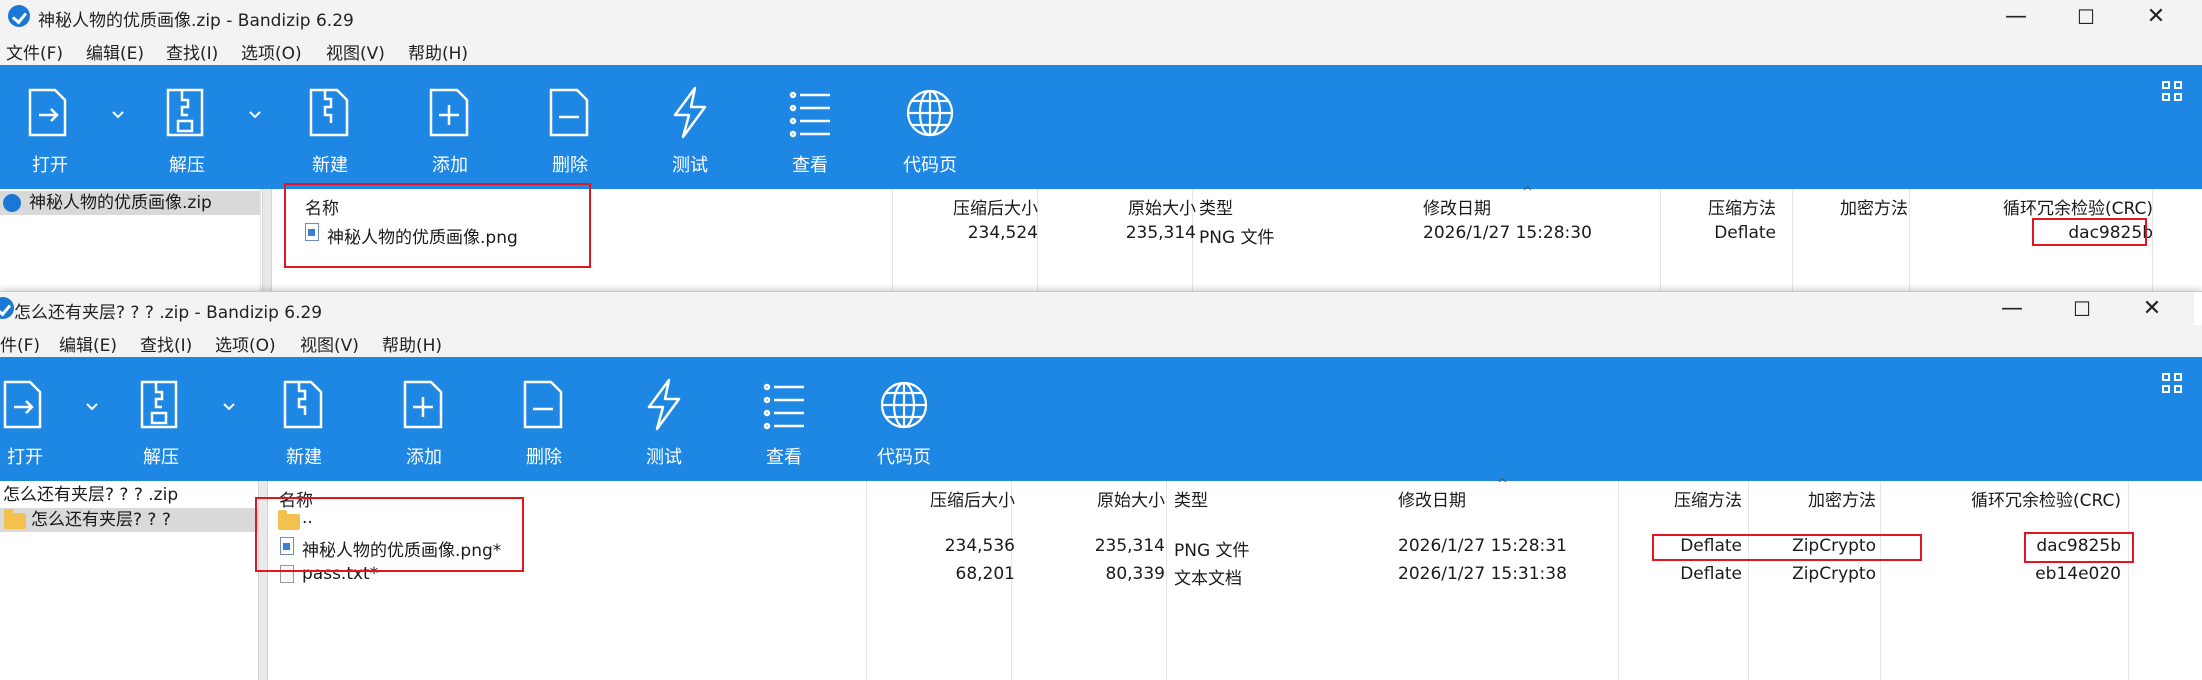 The width and height of the screenshot is (2202, 680). I want to click on menu-file: 件(F), so click(20, 343).